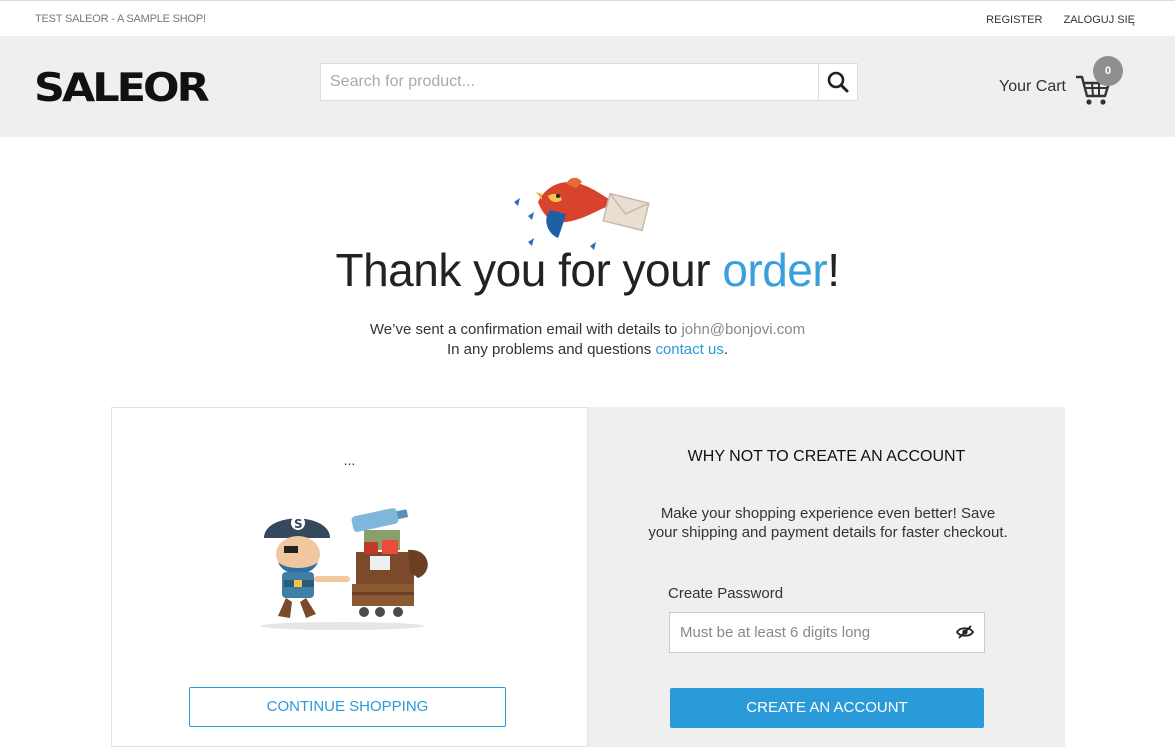 This screenshot has width=1175, height=747. Describe the element at coordinates (347, 707) in the screenshot. I see `continue-shopping-button: CONTINUE SHOPPING` at that location.